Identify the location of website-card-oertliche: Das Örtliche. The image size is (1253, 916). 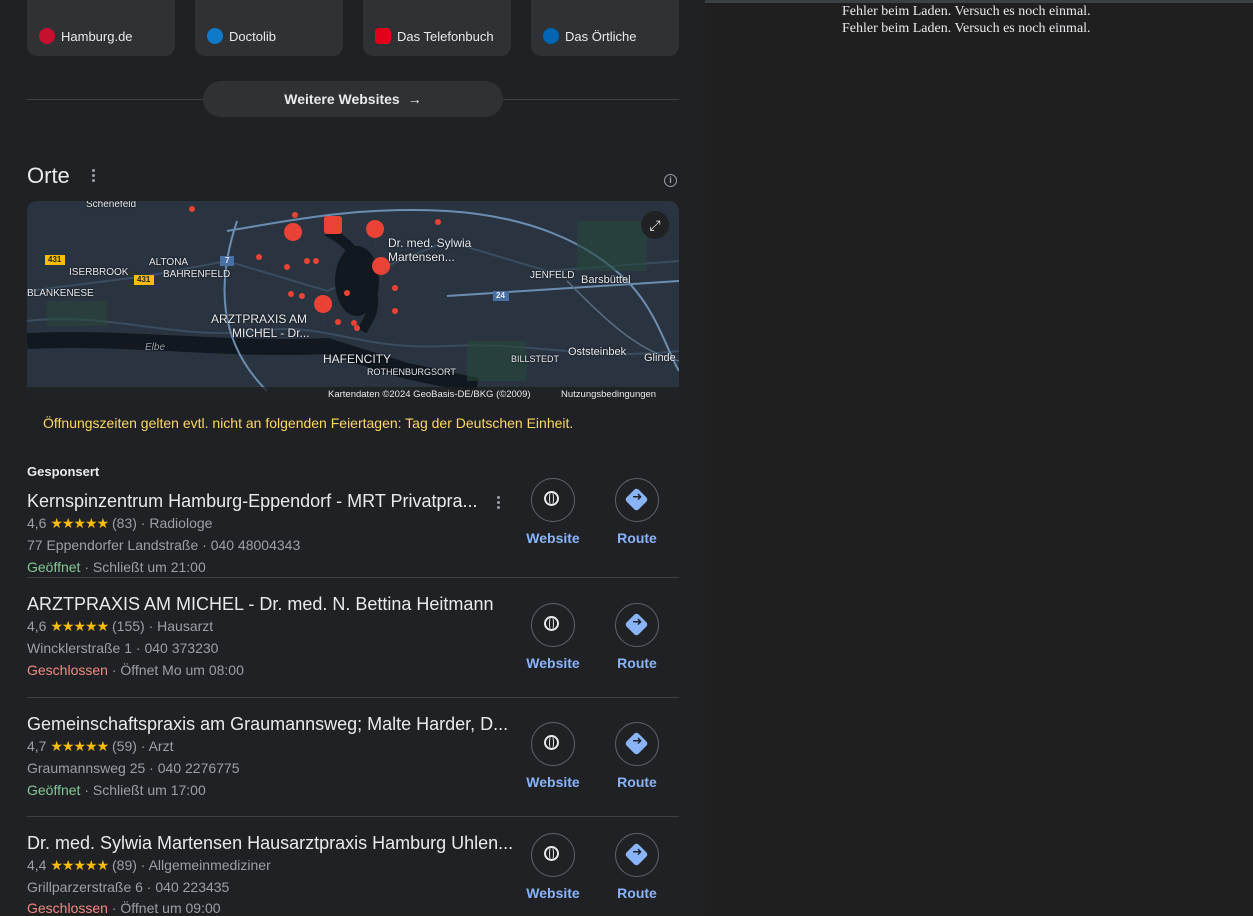
(605, 28).